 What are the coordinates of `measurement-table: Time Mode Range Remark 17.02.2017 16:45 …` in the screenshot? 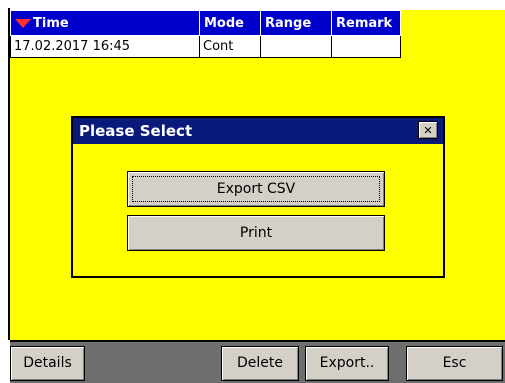 It's located at (205, 34).